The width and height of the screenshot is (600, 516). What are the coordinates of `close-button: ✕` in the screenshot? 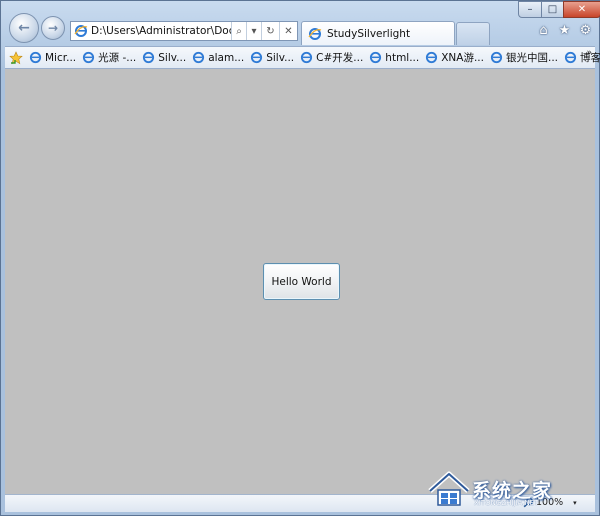 It's located at (581, 9).